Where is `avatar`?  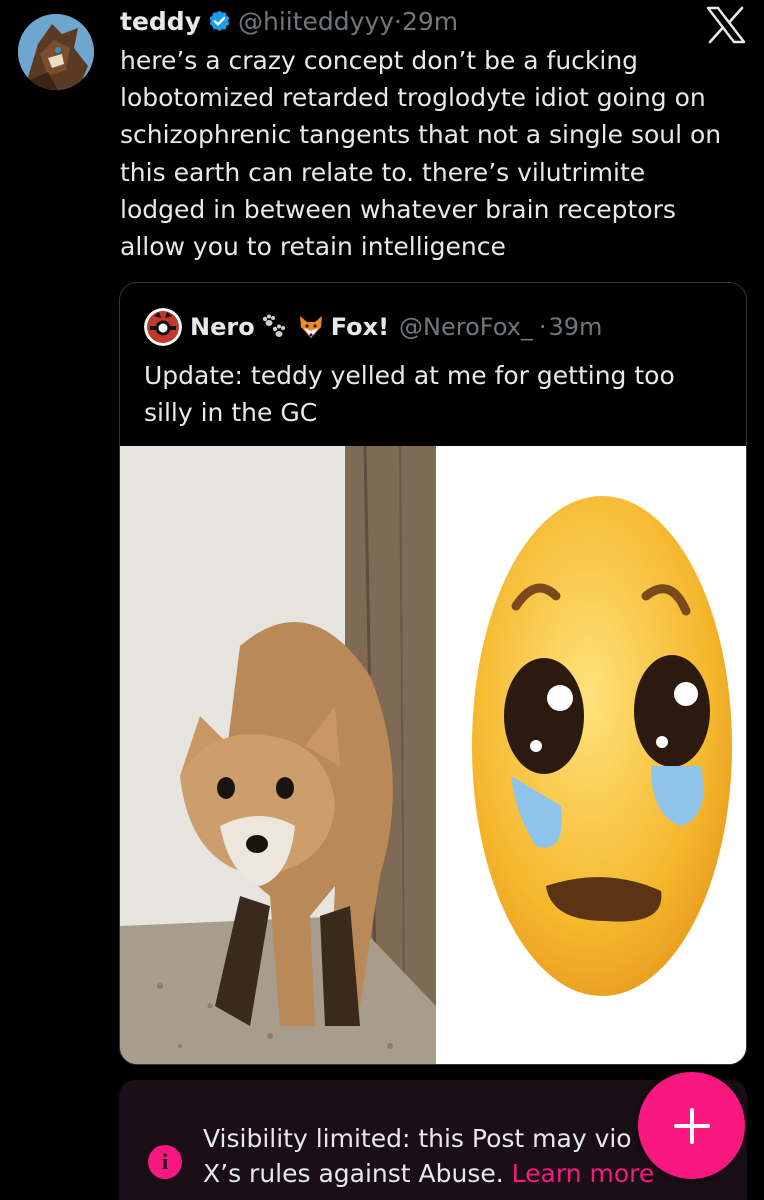 avatar is located at coordinates (56, 52).